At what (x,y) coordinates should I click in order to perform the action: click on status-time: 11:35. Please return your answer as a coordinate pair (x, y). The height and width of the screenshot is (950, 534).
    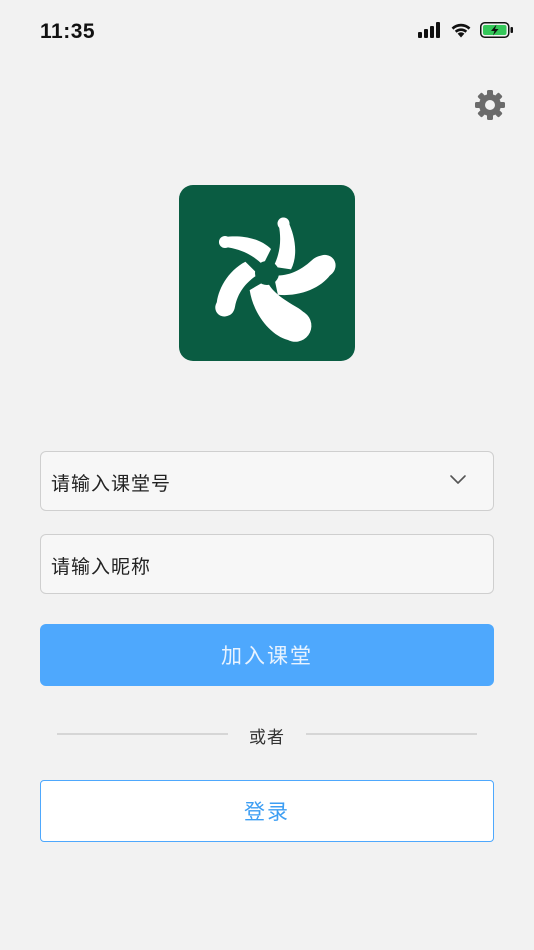
    Looking at the image, I should click on (68, 31).